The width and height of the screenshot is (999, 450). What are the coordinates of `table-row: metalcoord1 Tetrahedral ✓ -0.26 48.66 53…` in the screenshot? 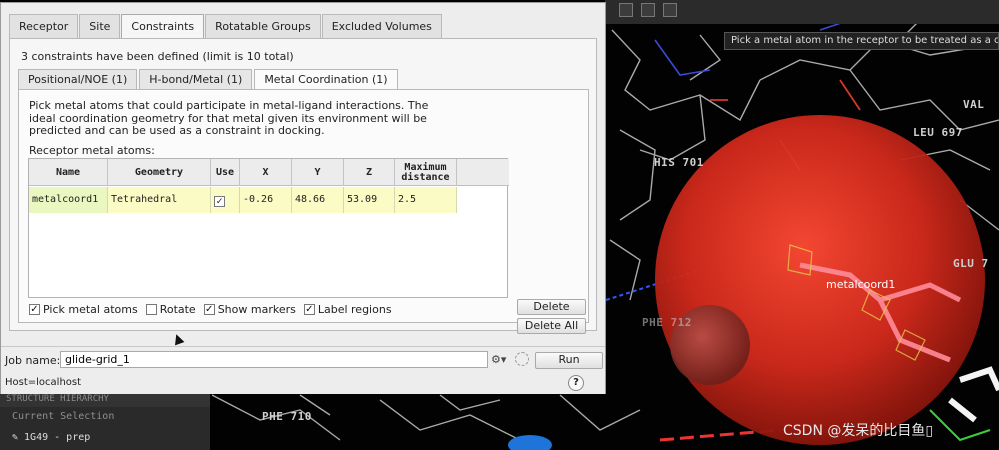 It's located at (243, 200).